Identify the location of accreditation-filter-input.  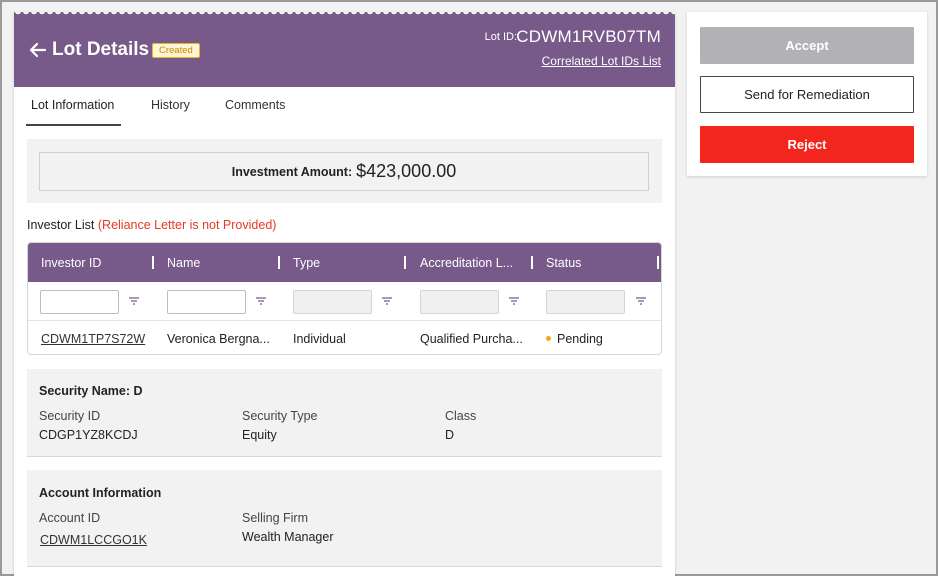
(459, 302).